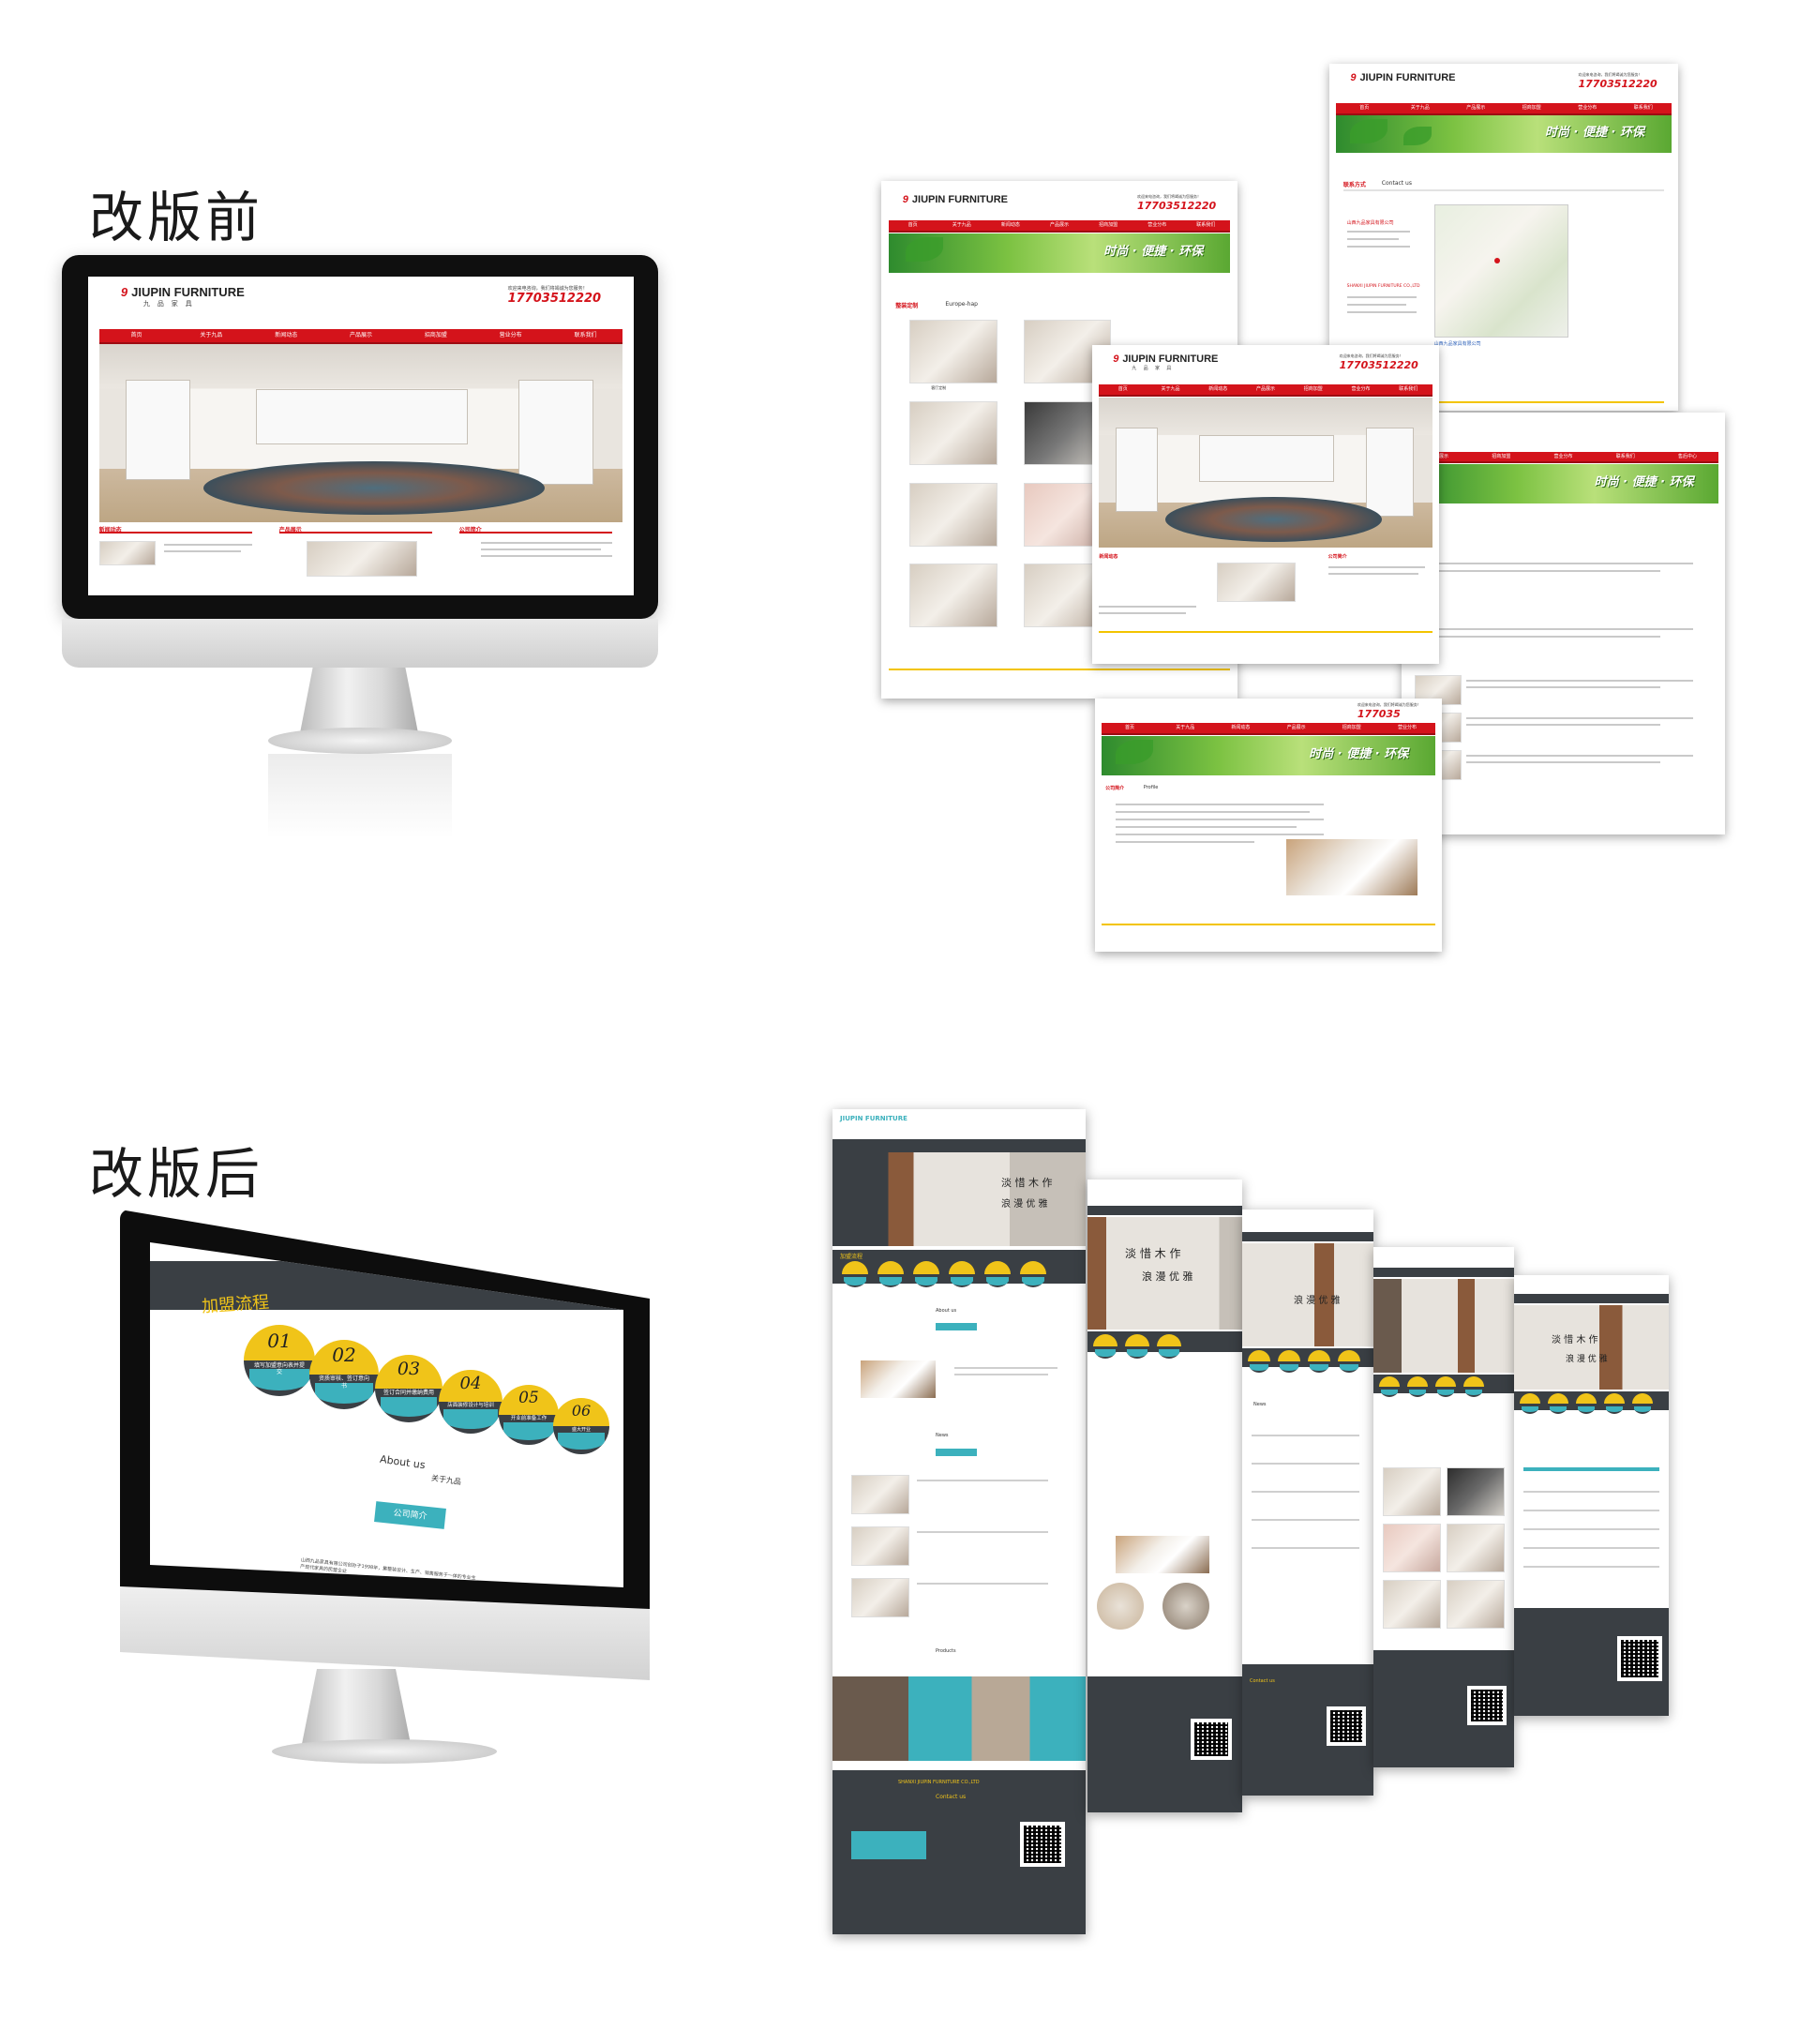 The image size is (1800, 2044). What do you see at coordinates (344, 1375) in the screenshot?
I see `step-circle-2: 02 资质审核、签订意向书` at bounding box center [344, 1375].